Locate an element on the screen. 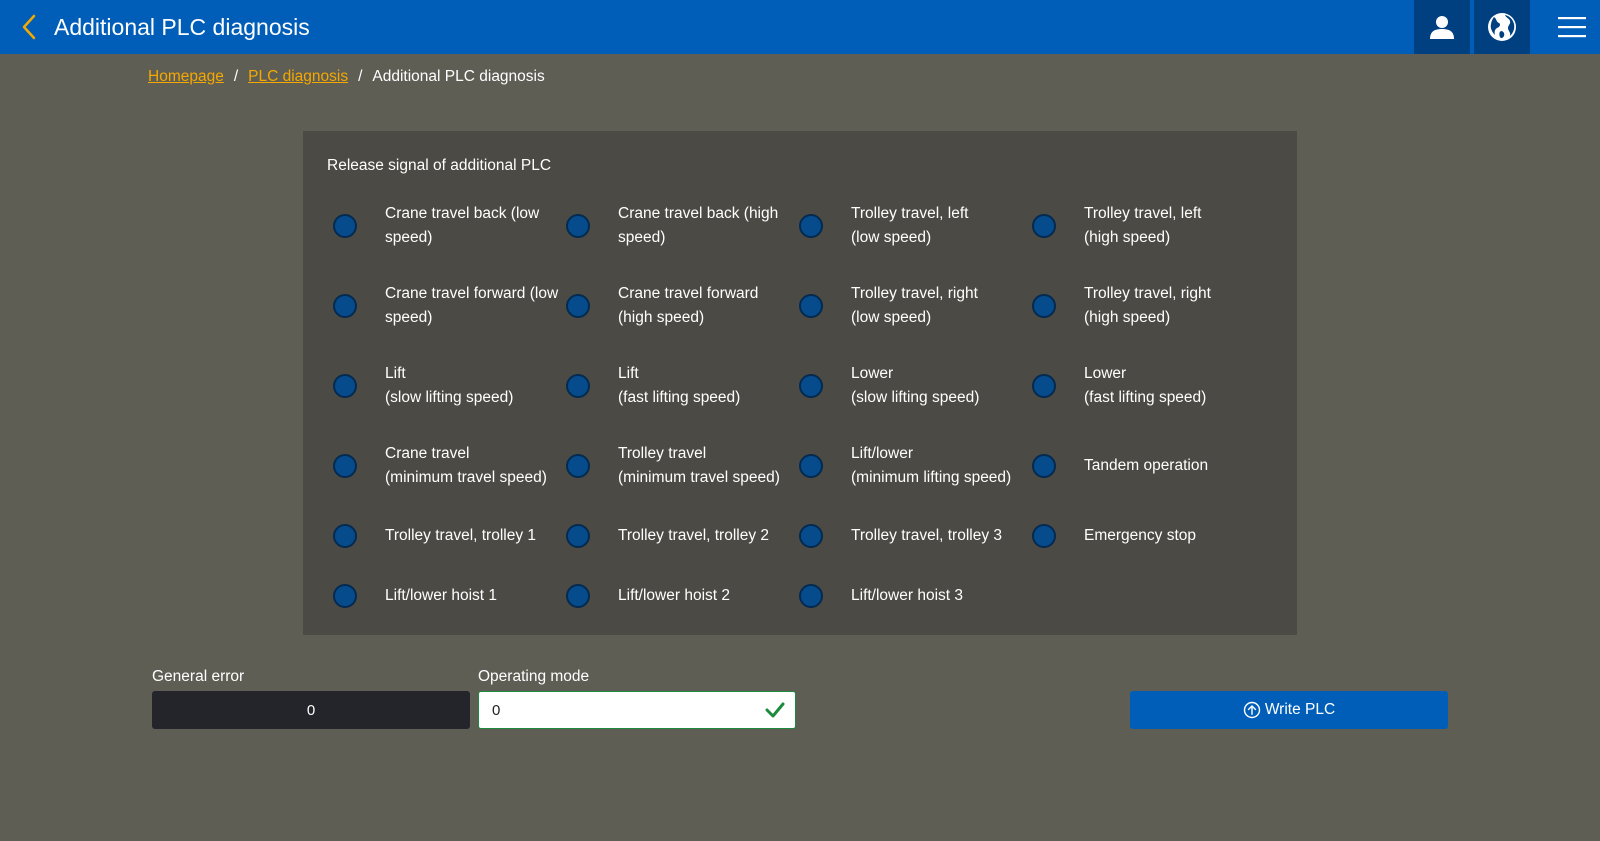 This screenshot has width=1600, height=841. signal-label: Lift/lower hoist 1 is located at coordinates (441, 595).